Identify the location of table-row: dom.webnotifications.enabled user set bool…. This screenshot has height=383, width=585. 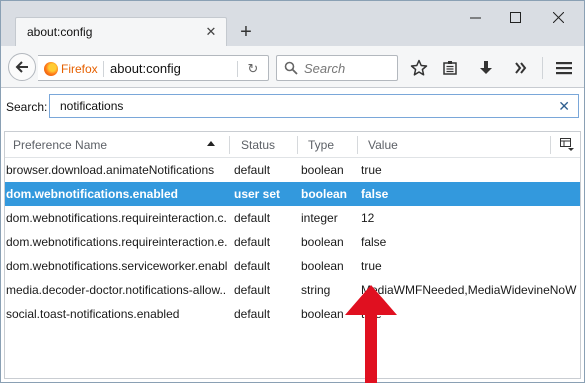
(292, 194).